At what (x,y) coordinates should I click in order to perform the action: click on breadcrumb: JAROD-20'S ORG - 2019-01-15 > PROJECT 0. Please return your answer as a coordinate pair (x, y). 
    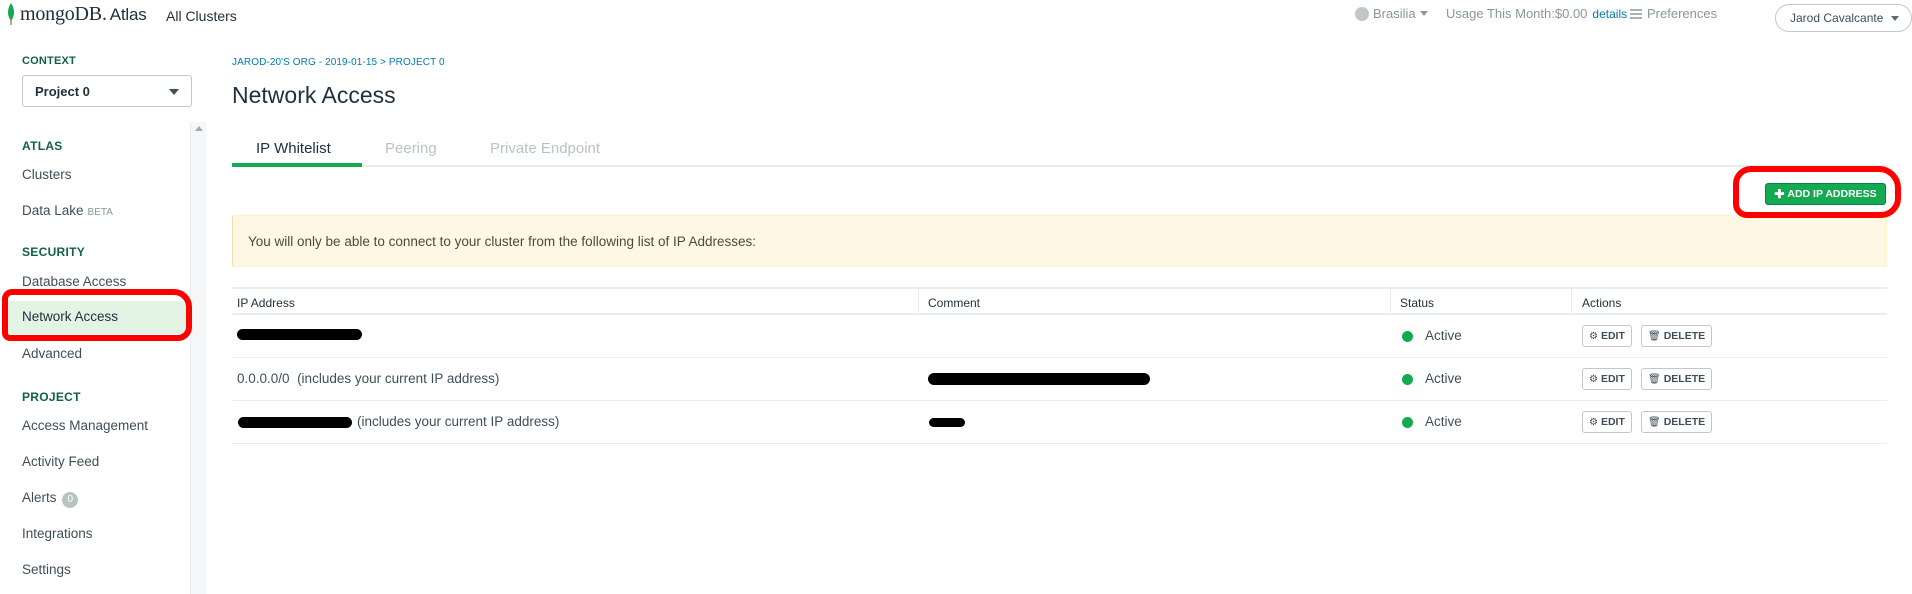
    Looking at the image, I should click on (338, 62).